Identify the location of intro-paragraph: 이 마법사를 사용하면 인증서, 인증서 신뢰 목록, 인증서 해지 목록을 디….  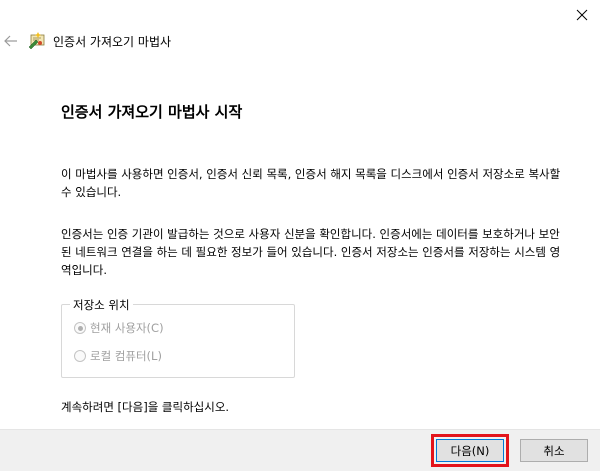
(311, 183).